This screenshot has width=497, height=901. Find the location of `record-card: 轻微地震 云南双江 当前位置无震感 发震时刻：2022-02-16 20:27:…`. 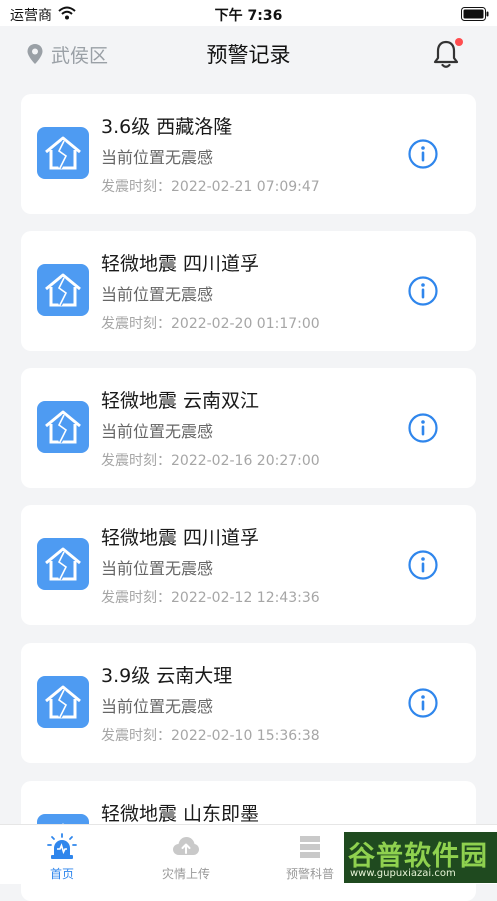

record-card: 轻微地震 云南双江 当前位置无震感 发震时刻：2022-02-16 20:27:… is located at coordinates (248, 428).